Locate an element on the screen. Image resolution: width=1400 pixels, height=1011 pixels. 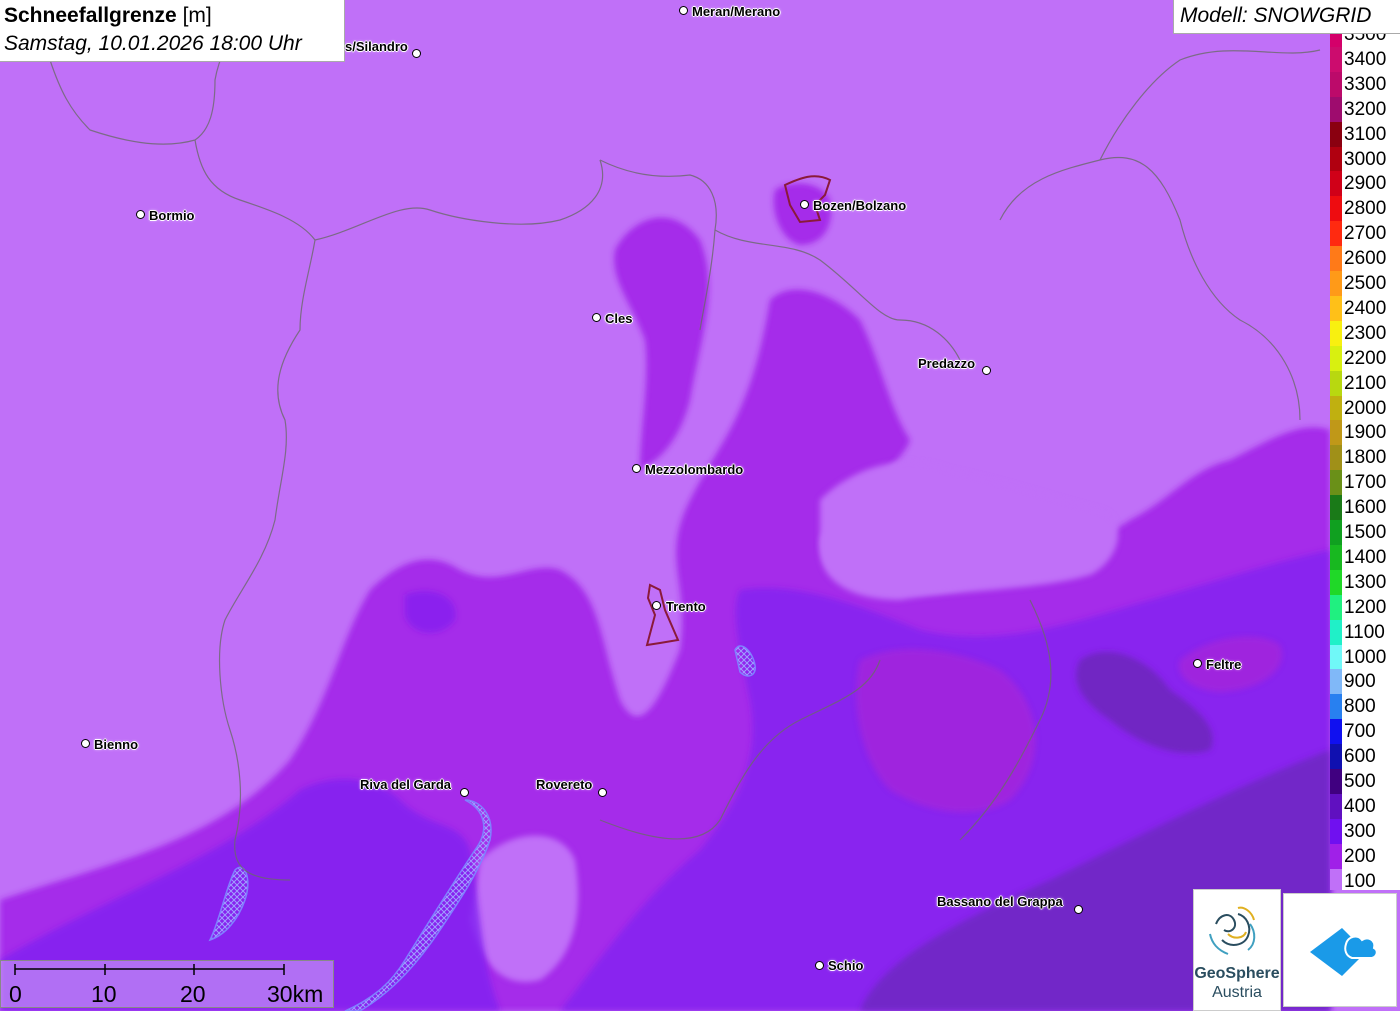
map-datetime: Samstag, 10.01.2026 18:00 Uhr is located at coordinates (153, 43).